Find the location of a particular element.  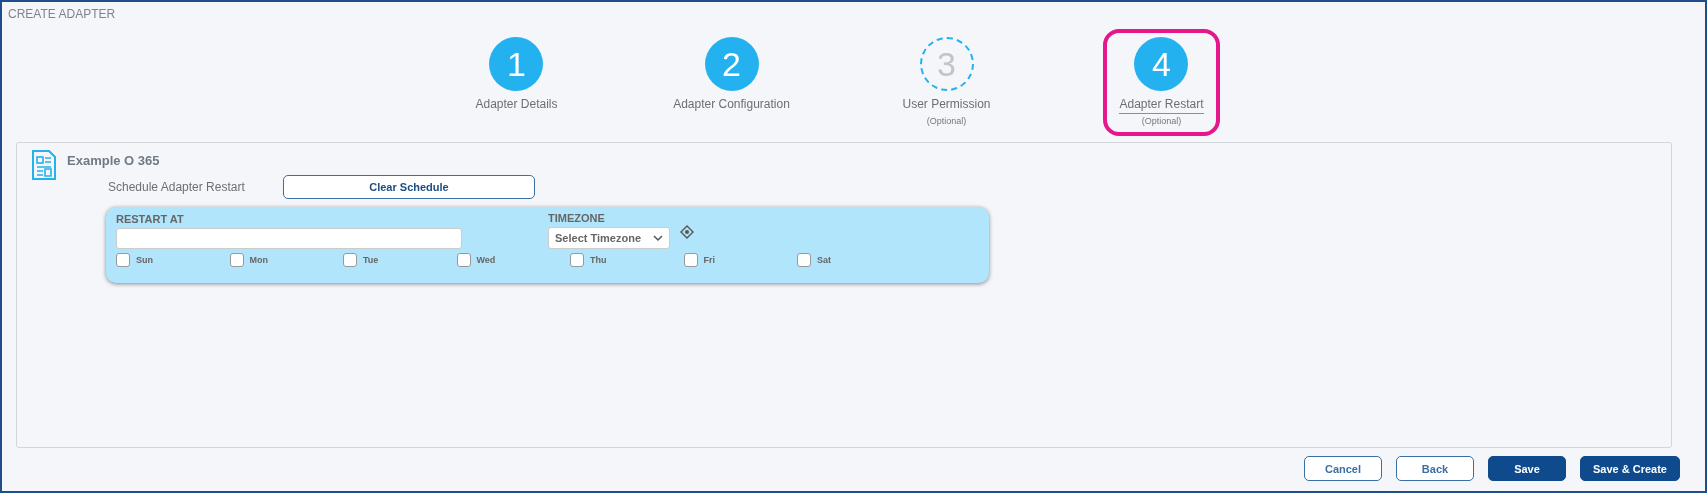

day-label: Thu is located at coordinates (598, 260).